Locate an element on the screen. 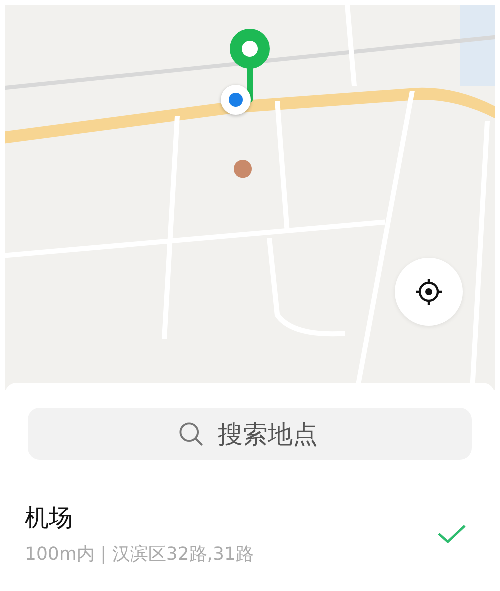 The height and width of the screenshot is (591, 500). place-item: 机场 100m内 | 汉滨区32路,31路 is located at coordinates (248, 534).